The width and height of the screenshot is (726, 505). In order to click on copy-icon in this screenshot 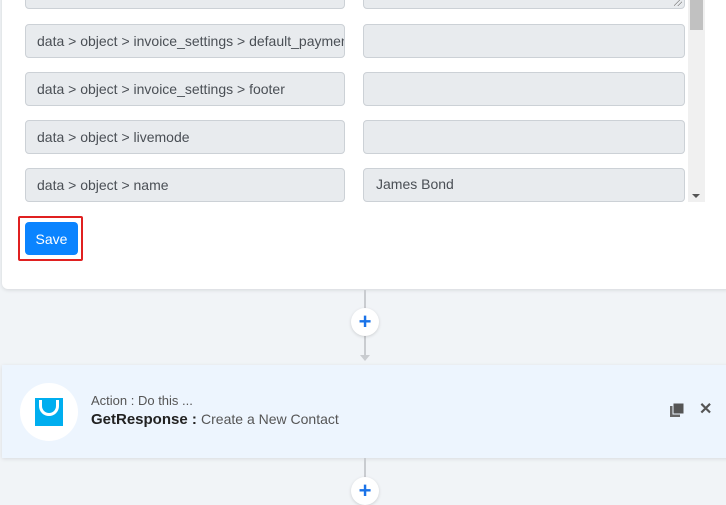, I will do `click(677, 410)`.